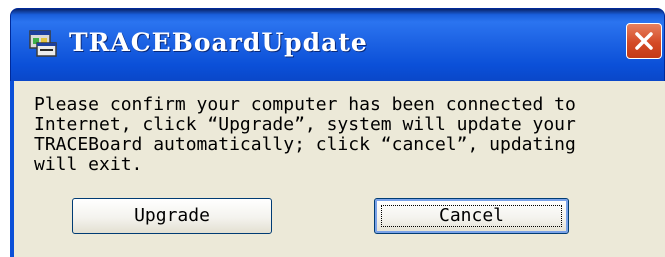 The width and height of the screenshot is (665, 257). I want to click on window-title: TRACEBoardUpdate, so click(218, 42).